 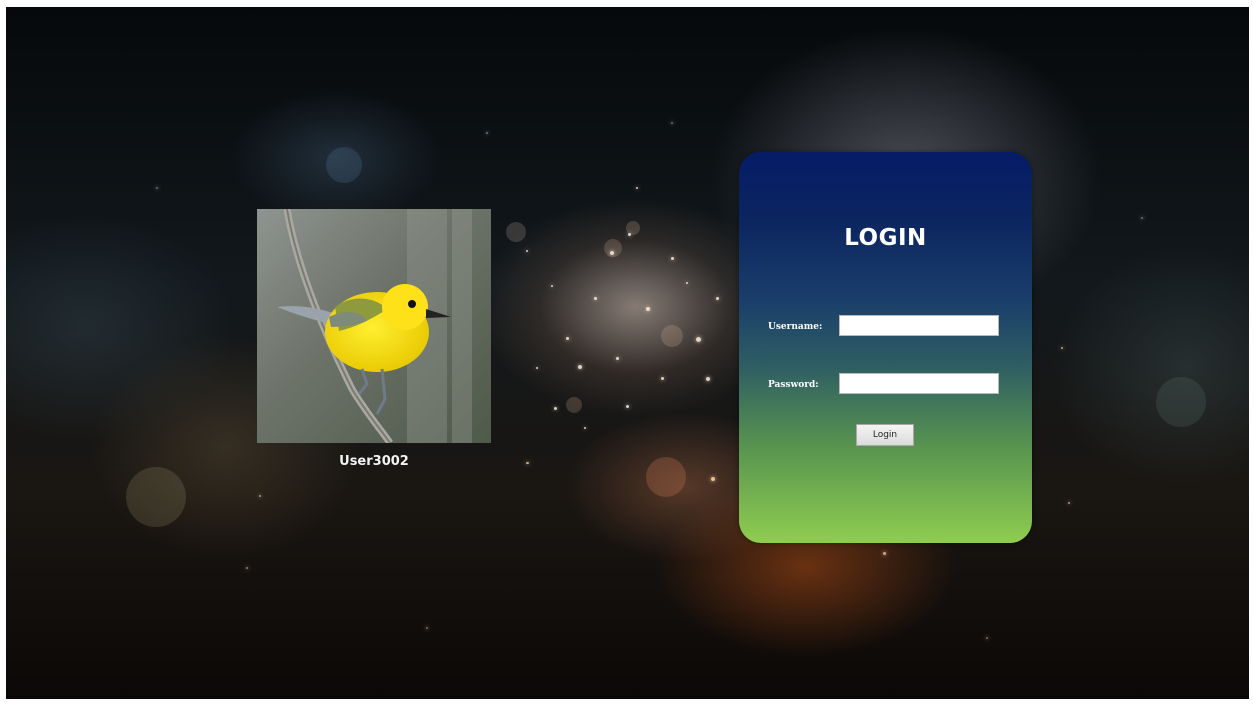 What do you see at coordinates (885, 435) in the screenshot?
I see `login-button: Login` at bounding box center [885, 435].